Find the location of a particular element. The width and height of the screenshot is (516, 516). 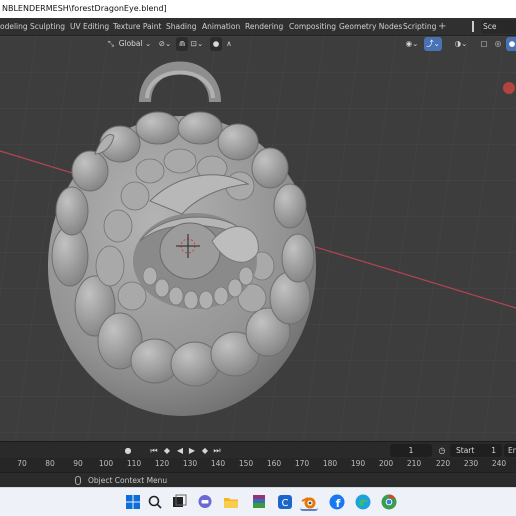

scene-selector: Sce is located at coordinates (498, 27).